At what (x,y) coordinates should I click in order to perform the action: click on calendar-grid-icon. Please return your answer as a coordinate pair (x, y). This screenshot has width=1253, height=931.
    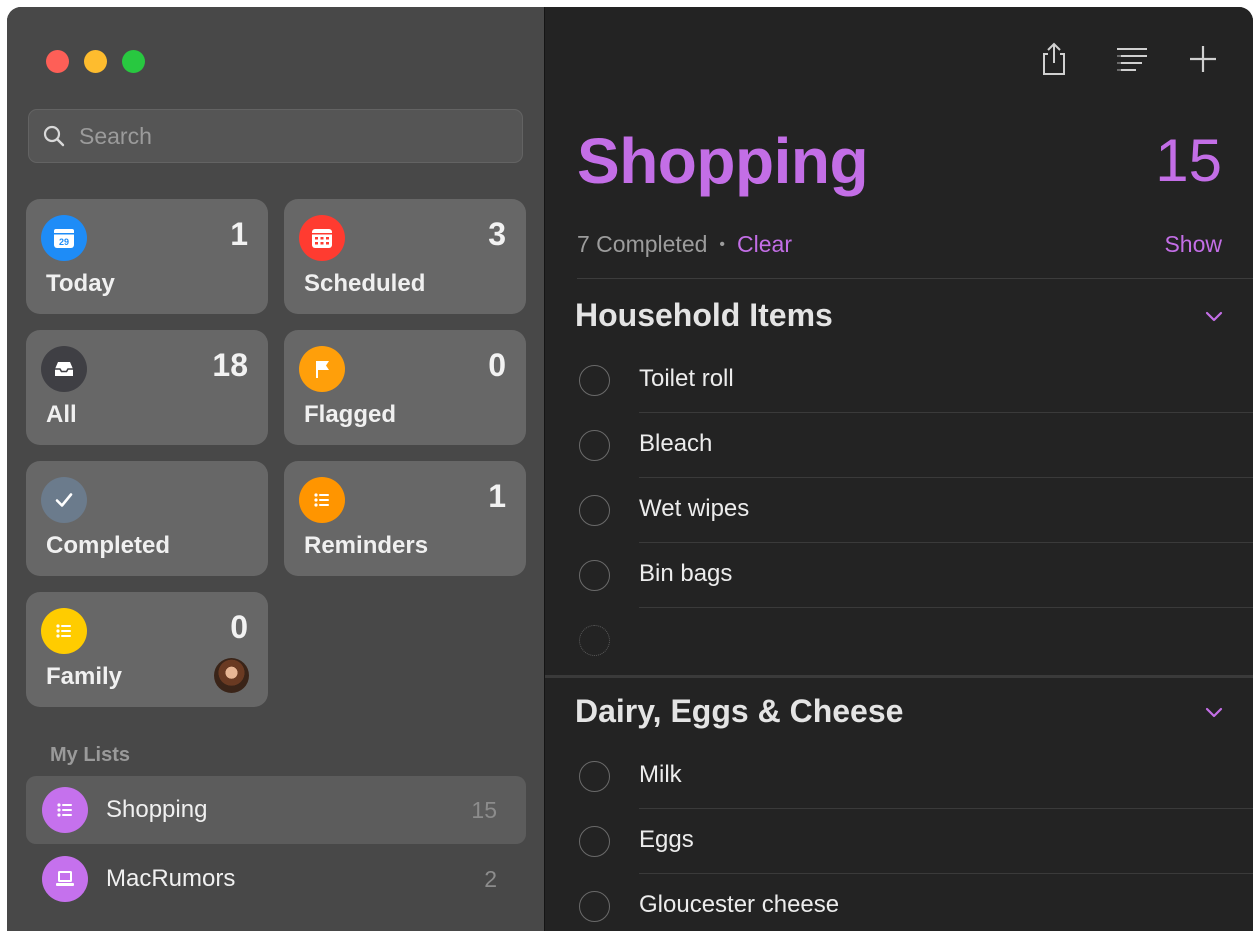
    Looking at the image, I should click on (322, 238).